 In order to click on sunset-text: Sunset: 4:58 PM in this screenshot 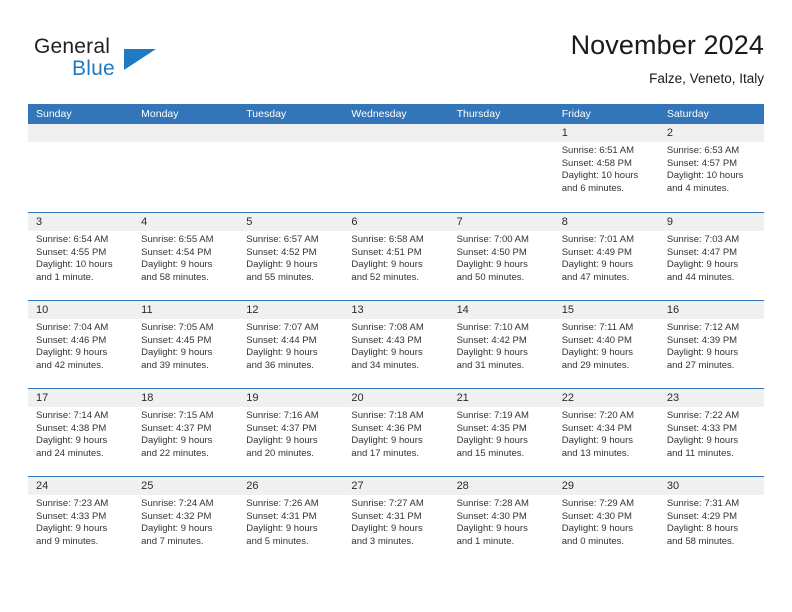, I will do `click(596, 163)`.